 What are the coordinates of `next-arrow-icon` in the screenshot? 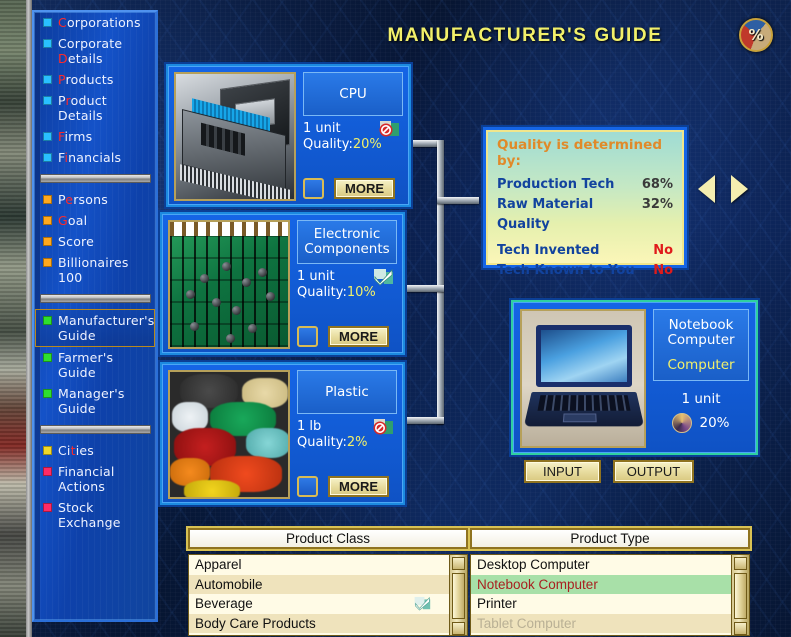 It's located at (739, 189).